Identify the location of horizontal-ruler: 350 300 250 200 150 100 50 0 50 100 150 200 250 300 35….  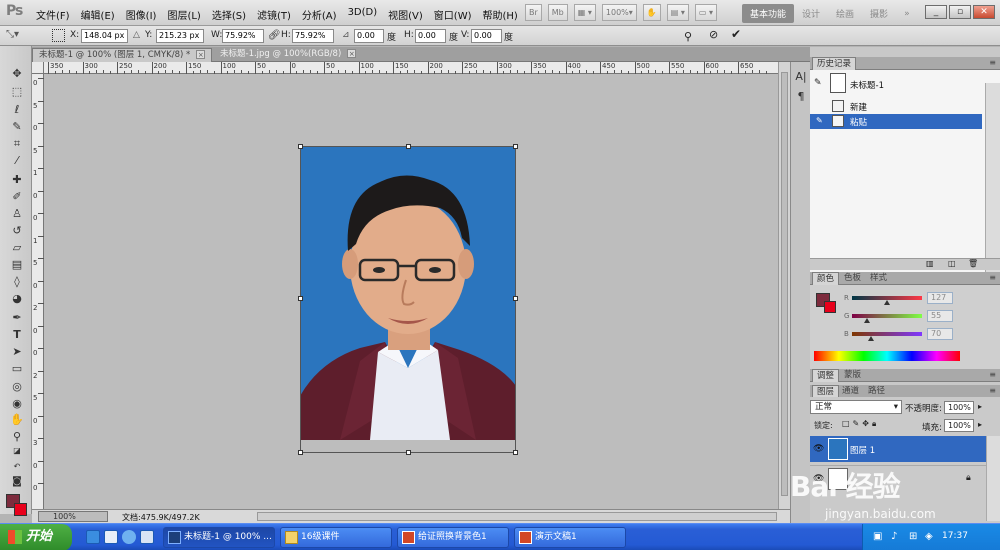
(411, 68).